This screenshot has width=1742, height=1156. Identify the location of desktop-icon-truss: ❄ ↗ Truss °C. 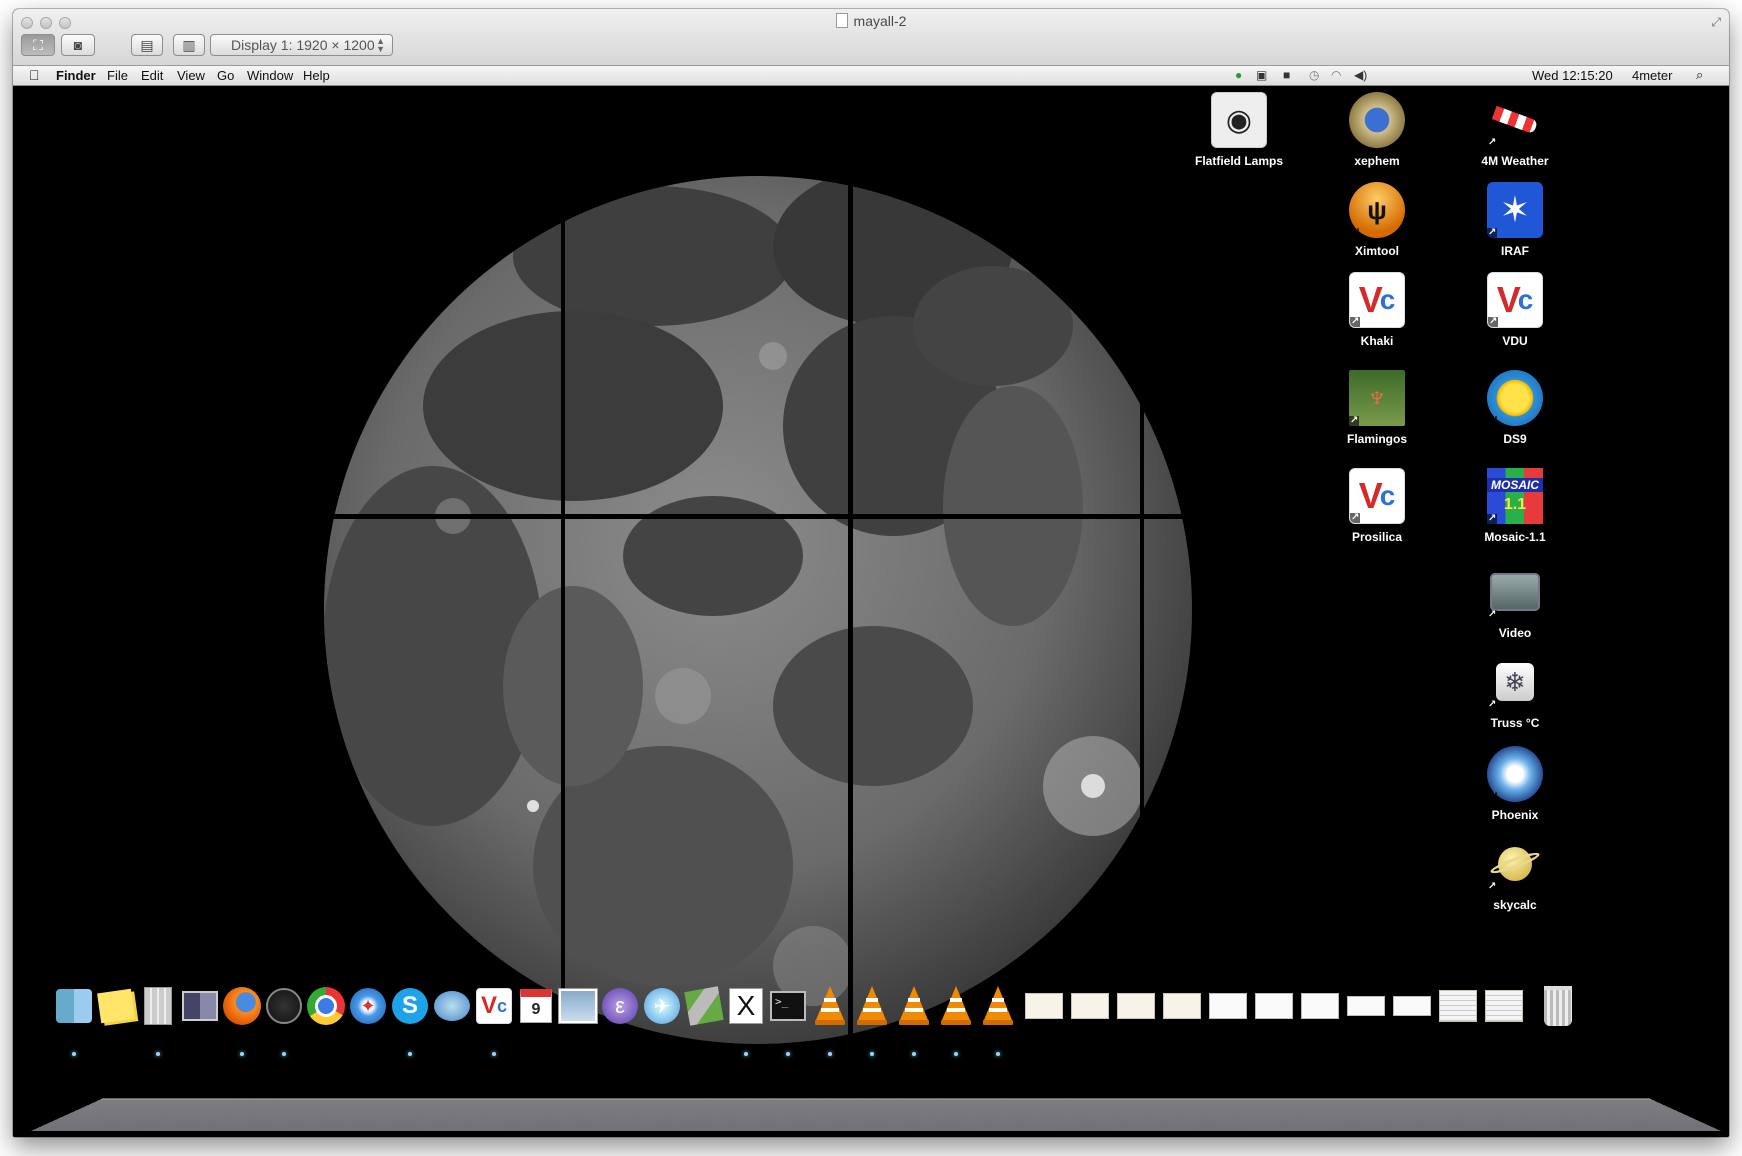
(1515, 692).